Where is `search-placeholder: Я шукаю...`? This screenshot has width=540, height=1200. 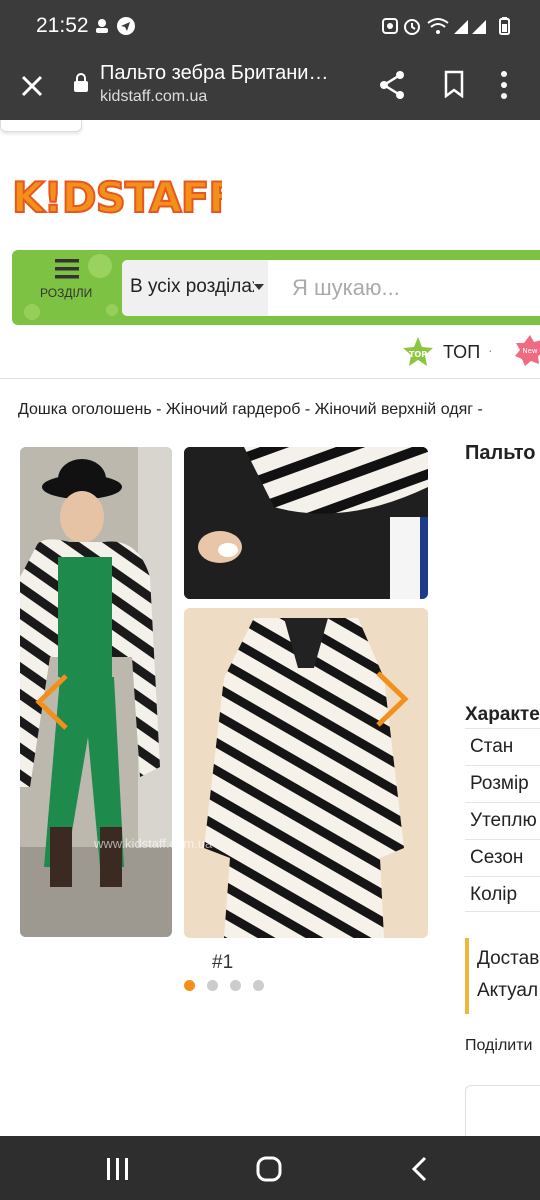 search-placeholder: Я шукаю... is located at coordinates (346, 287).